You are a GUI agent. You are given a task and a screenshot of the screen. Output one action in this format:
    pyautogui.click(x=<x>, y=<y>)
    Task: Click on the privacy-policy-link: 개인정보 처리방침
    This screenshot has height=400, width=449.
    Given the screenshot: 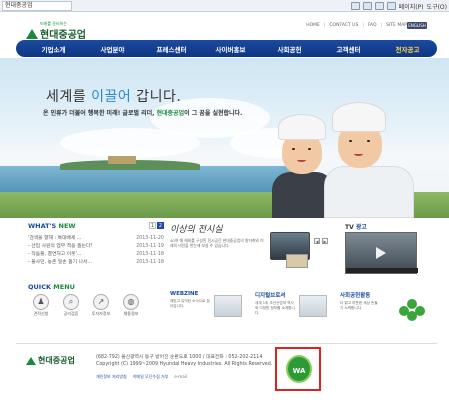 What is the action you would take?
    pyautogui.click(x=111, y=377)
    